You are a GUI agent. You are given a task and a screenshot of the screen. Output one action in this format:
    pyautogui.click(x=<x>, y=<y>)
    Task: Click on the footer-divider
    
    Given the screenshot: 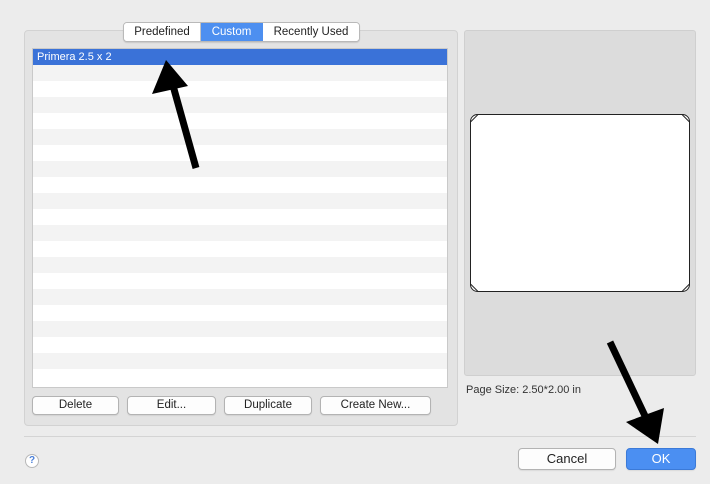 What is the action you would take?
    pyautogui.click(x=360, y=436)
    